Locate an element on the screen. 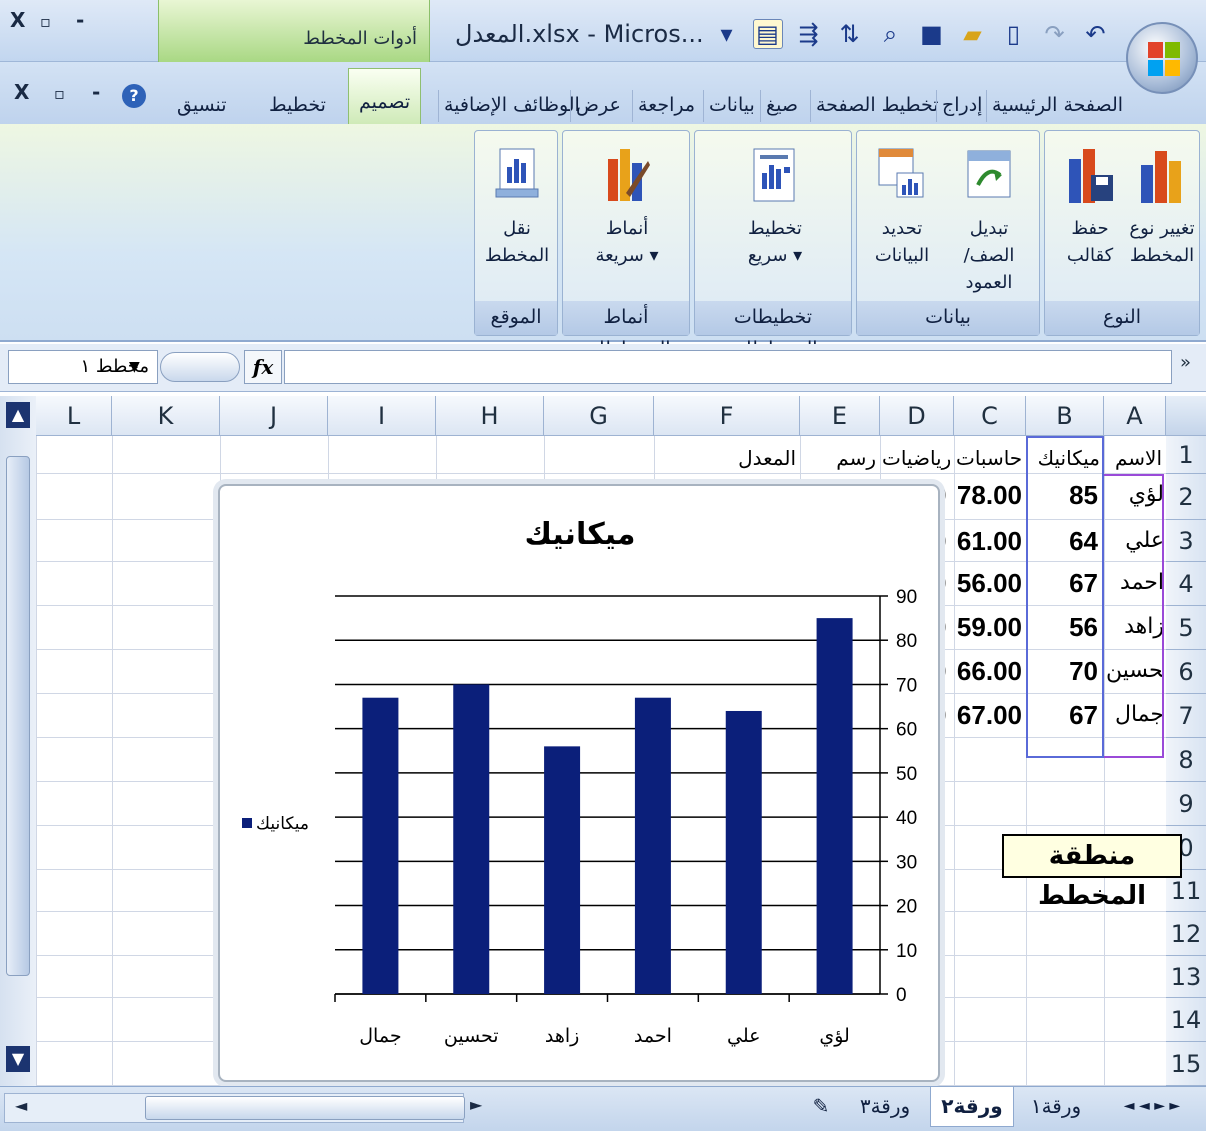 The height and width of the screenshot is (1131, 1206). minimize-workbook-button: - is located at coordinates (96, 92).